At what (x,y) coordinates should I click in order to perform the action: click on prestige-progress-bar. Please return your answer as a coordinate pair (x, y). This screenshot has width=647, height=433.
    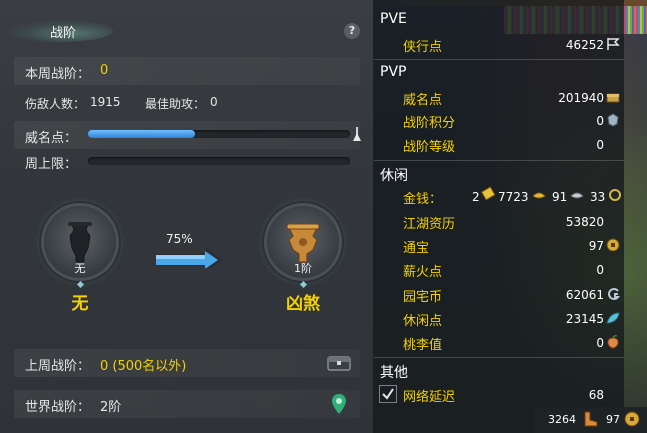
    Looking at the image, I should click on (219, 134).